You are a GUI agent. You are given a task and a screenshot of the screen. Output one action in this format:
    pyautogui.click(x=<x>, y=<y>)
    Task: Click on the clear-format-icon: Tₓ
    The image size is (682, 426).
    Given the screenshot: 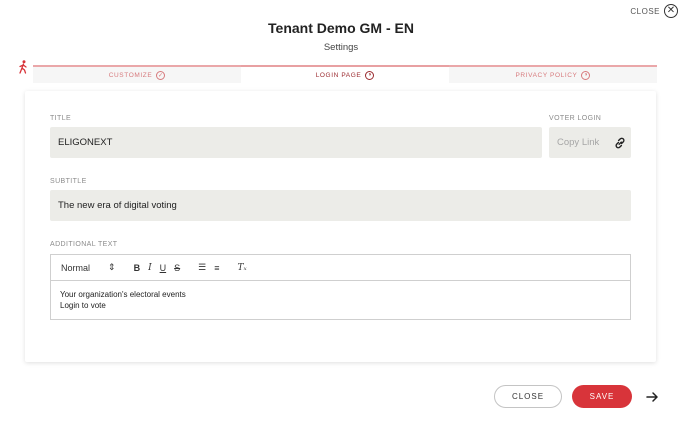 What is the action you would take?
    pyautogui.click(x=241, y=268)
    